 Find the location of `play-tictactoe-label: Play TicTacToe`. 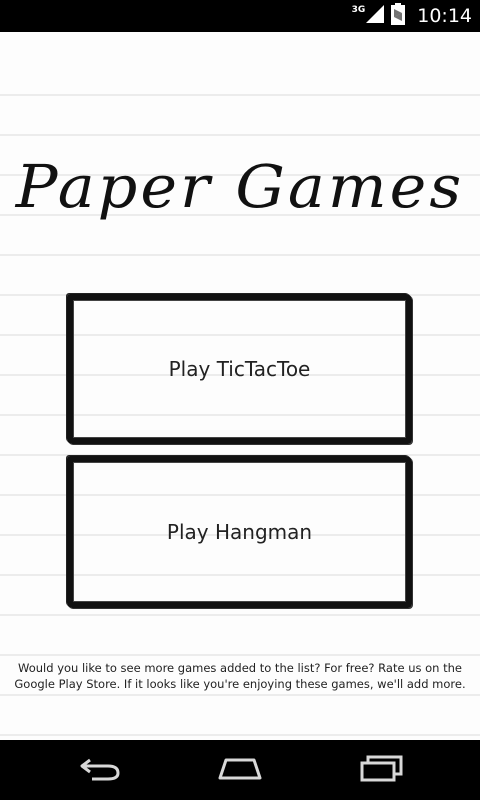

play-tictactoe-label: Play TicTacToe is located at coordinates (239, 369).